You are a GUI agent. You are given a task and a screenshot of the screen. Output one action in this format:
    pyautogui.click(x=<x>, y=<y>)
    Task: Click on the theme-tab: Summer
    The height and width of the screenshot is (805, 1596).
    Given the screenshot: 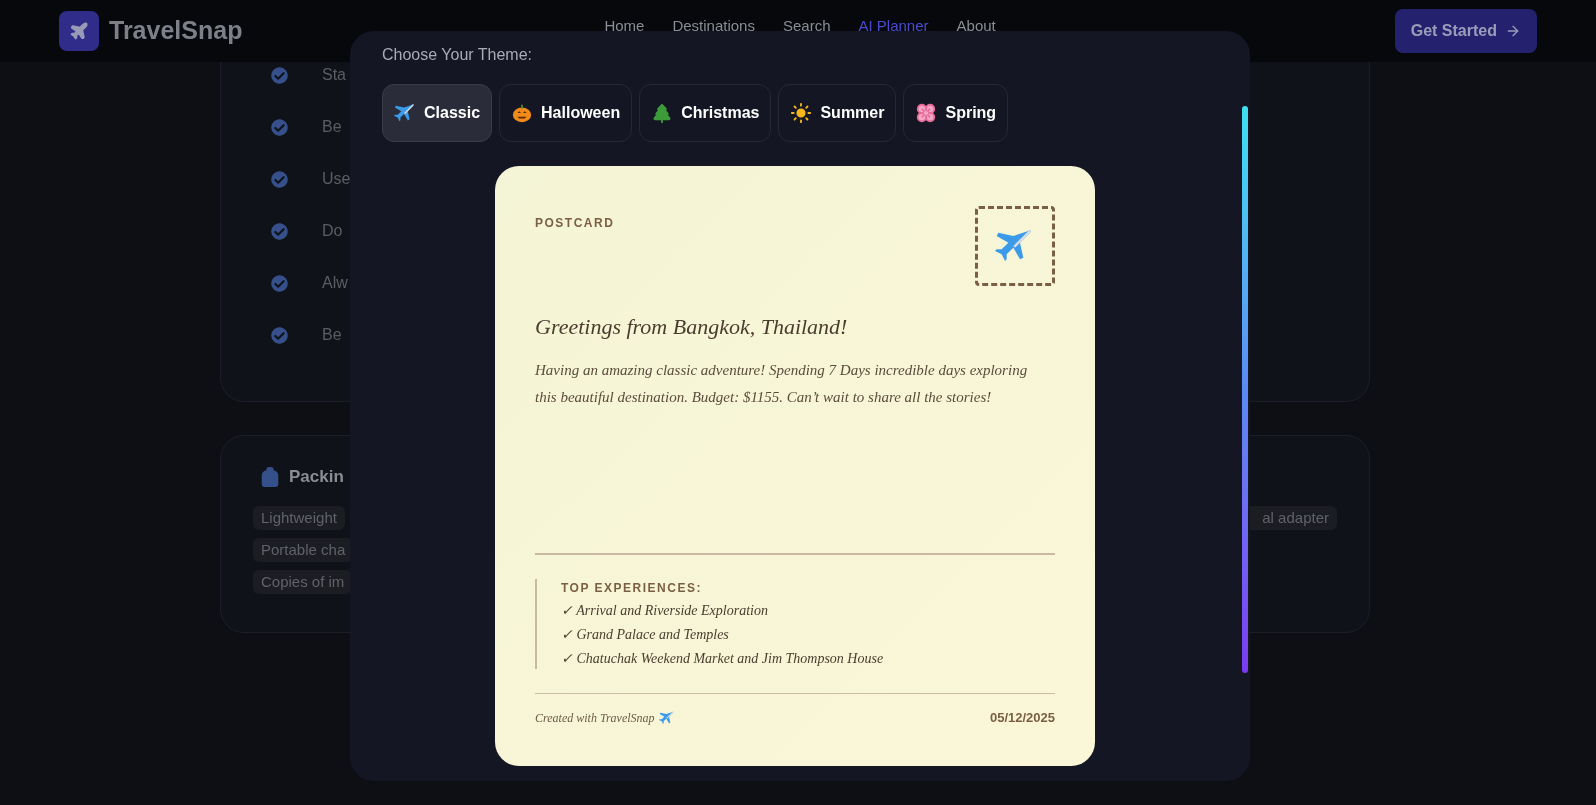 What is the action you would take?
    pyautogui.click(x=837, y=113)
    